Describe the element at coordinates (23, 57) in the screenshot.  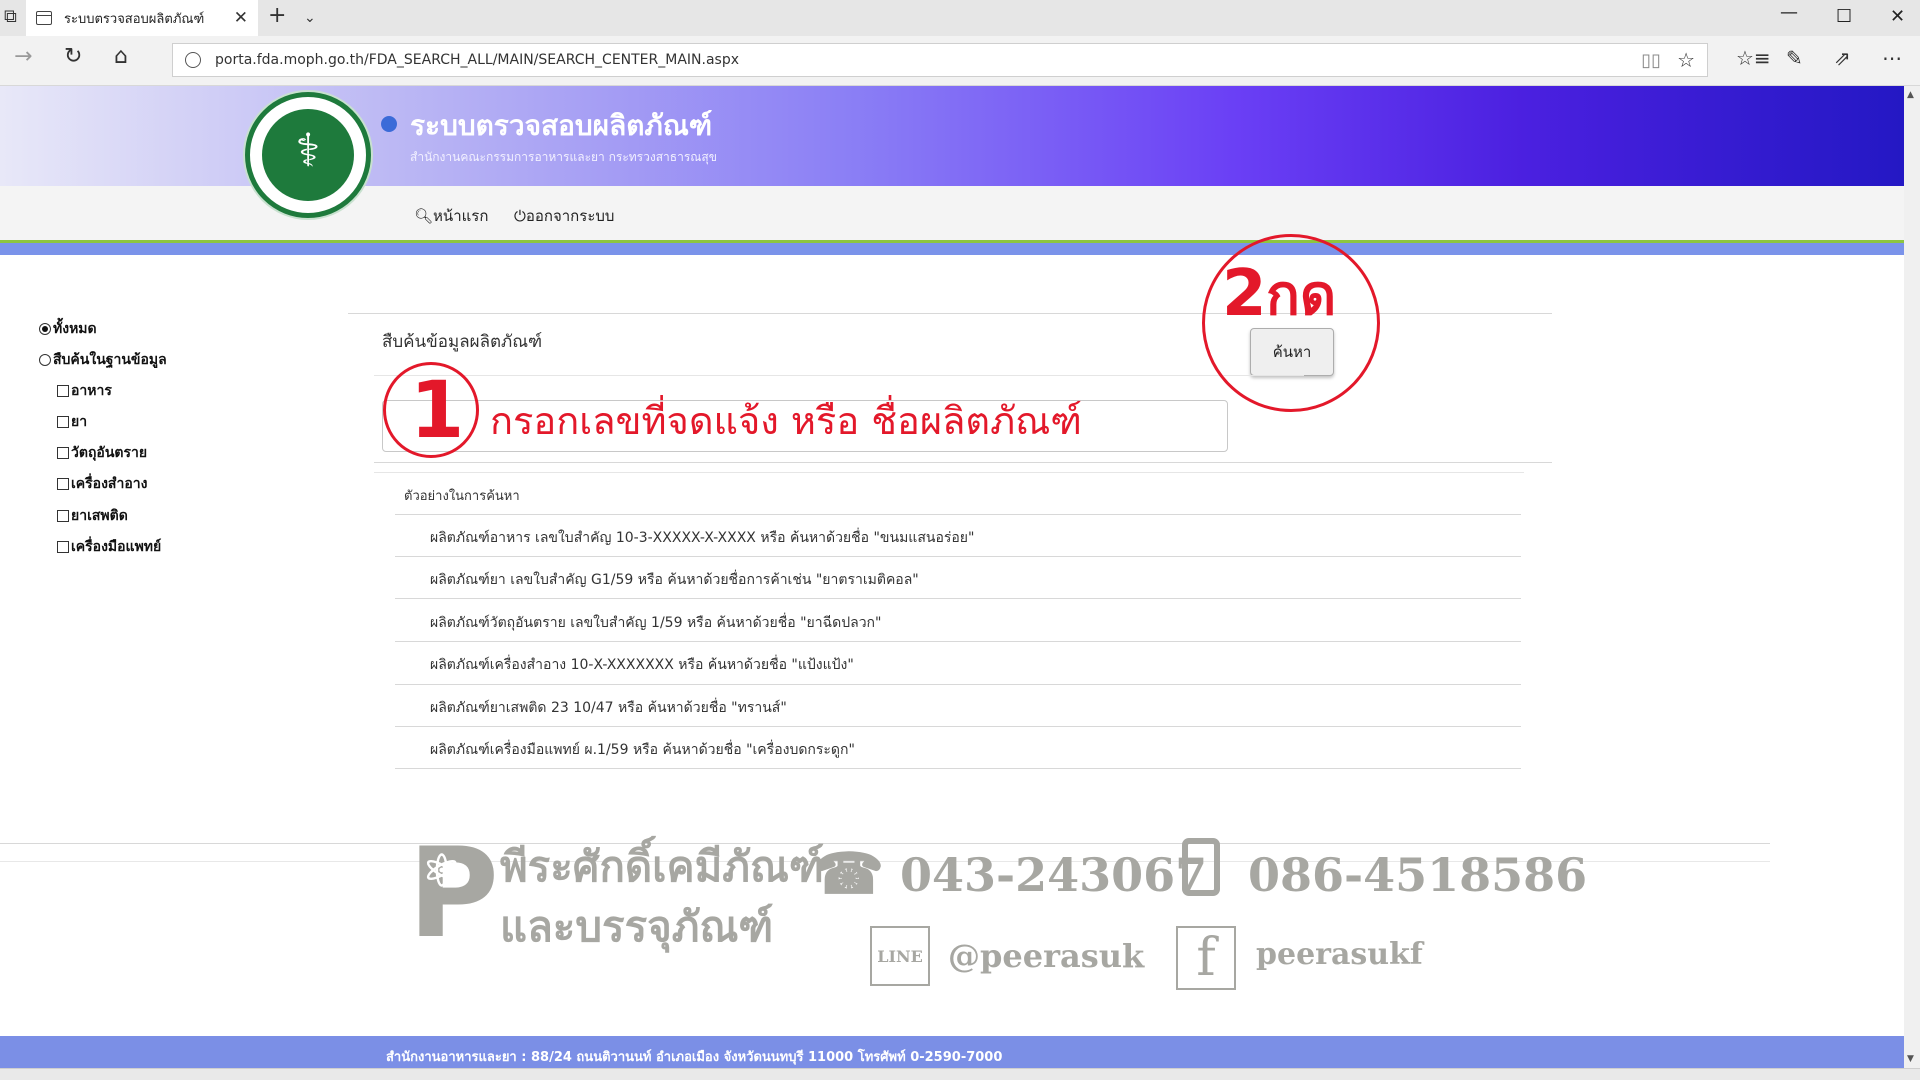
I see `back-icon: →` at that location.